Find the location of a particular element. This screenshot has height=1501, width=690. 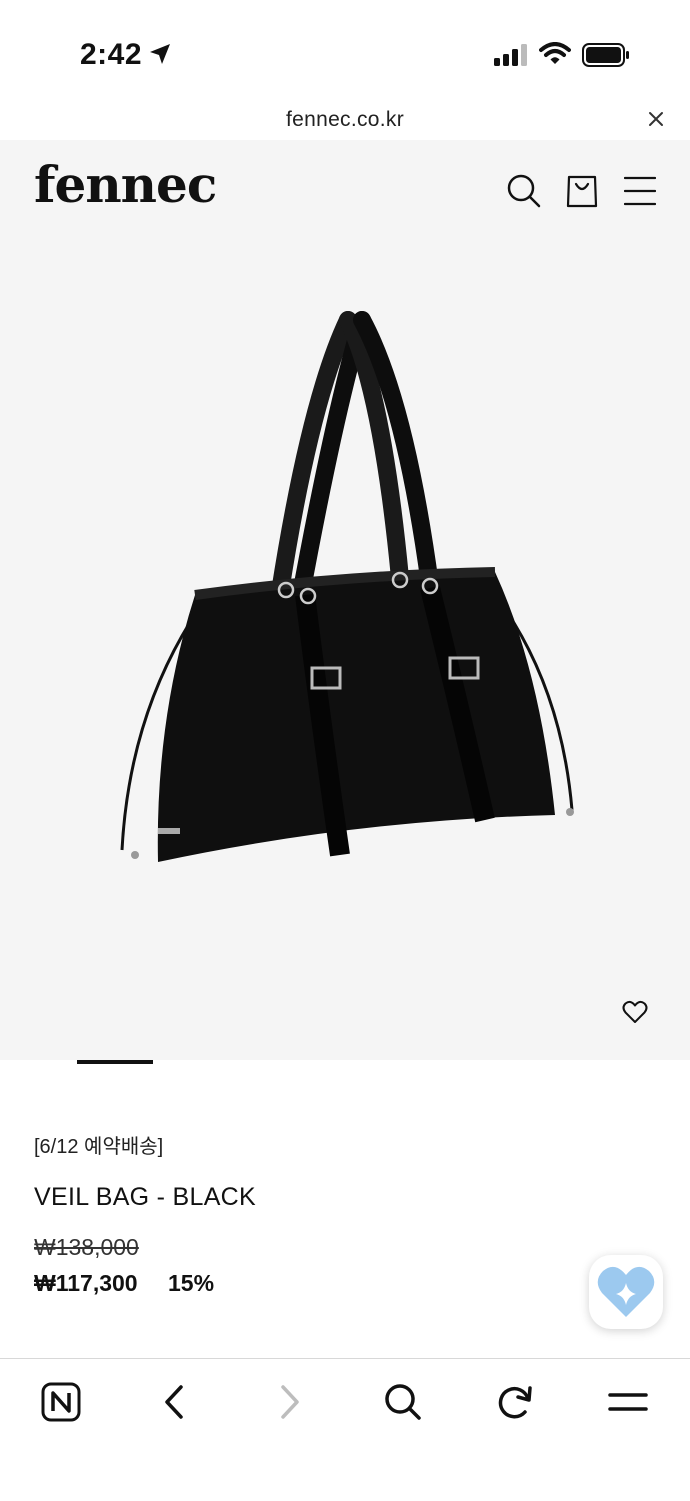

wifi-icon is located at coordinates (555, 56).